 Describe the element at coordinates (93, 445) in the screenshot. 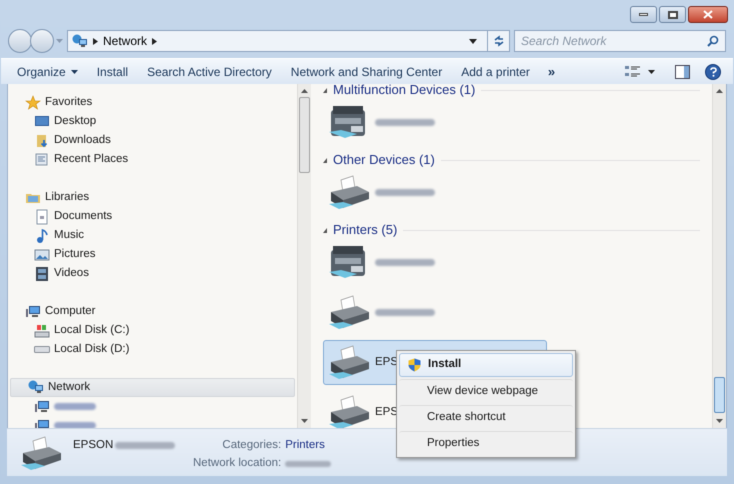

I see `device-name: EPSON` at that location.